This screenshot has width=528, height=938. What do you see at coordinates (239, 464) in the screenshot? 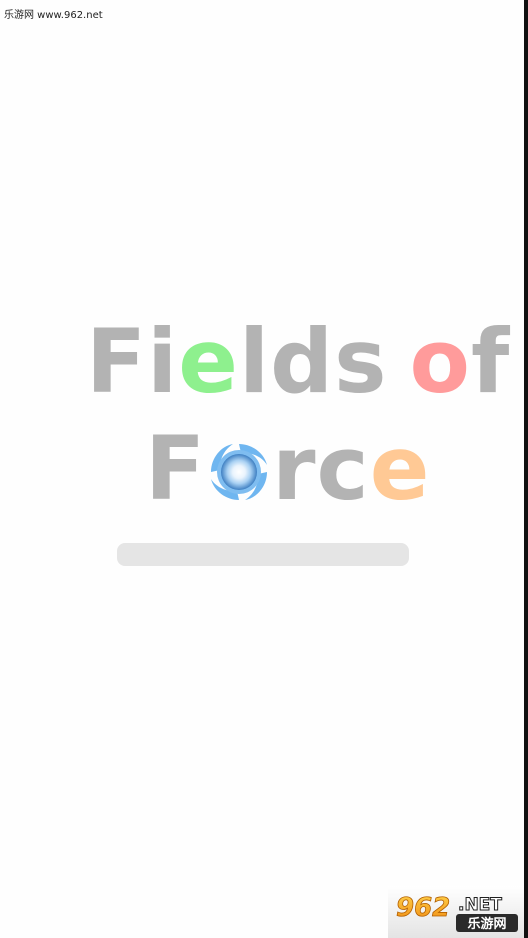
I see `energy-orb-icon` at bounding box center [239, 464].